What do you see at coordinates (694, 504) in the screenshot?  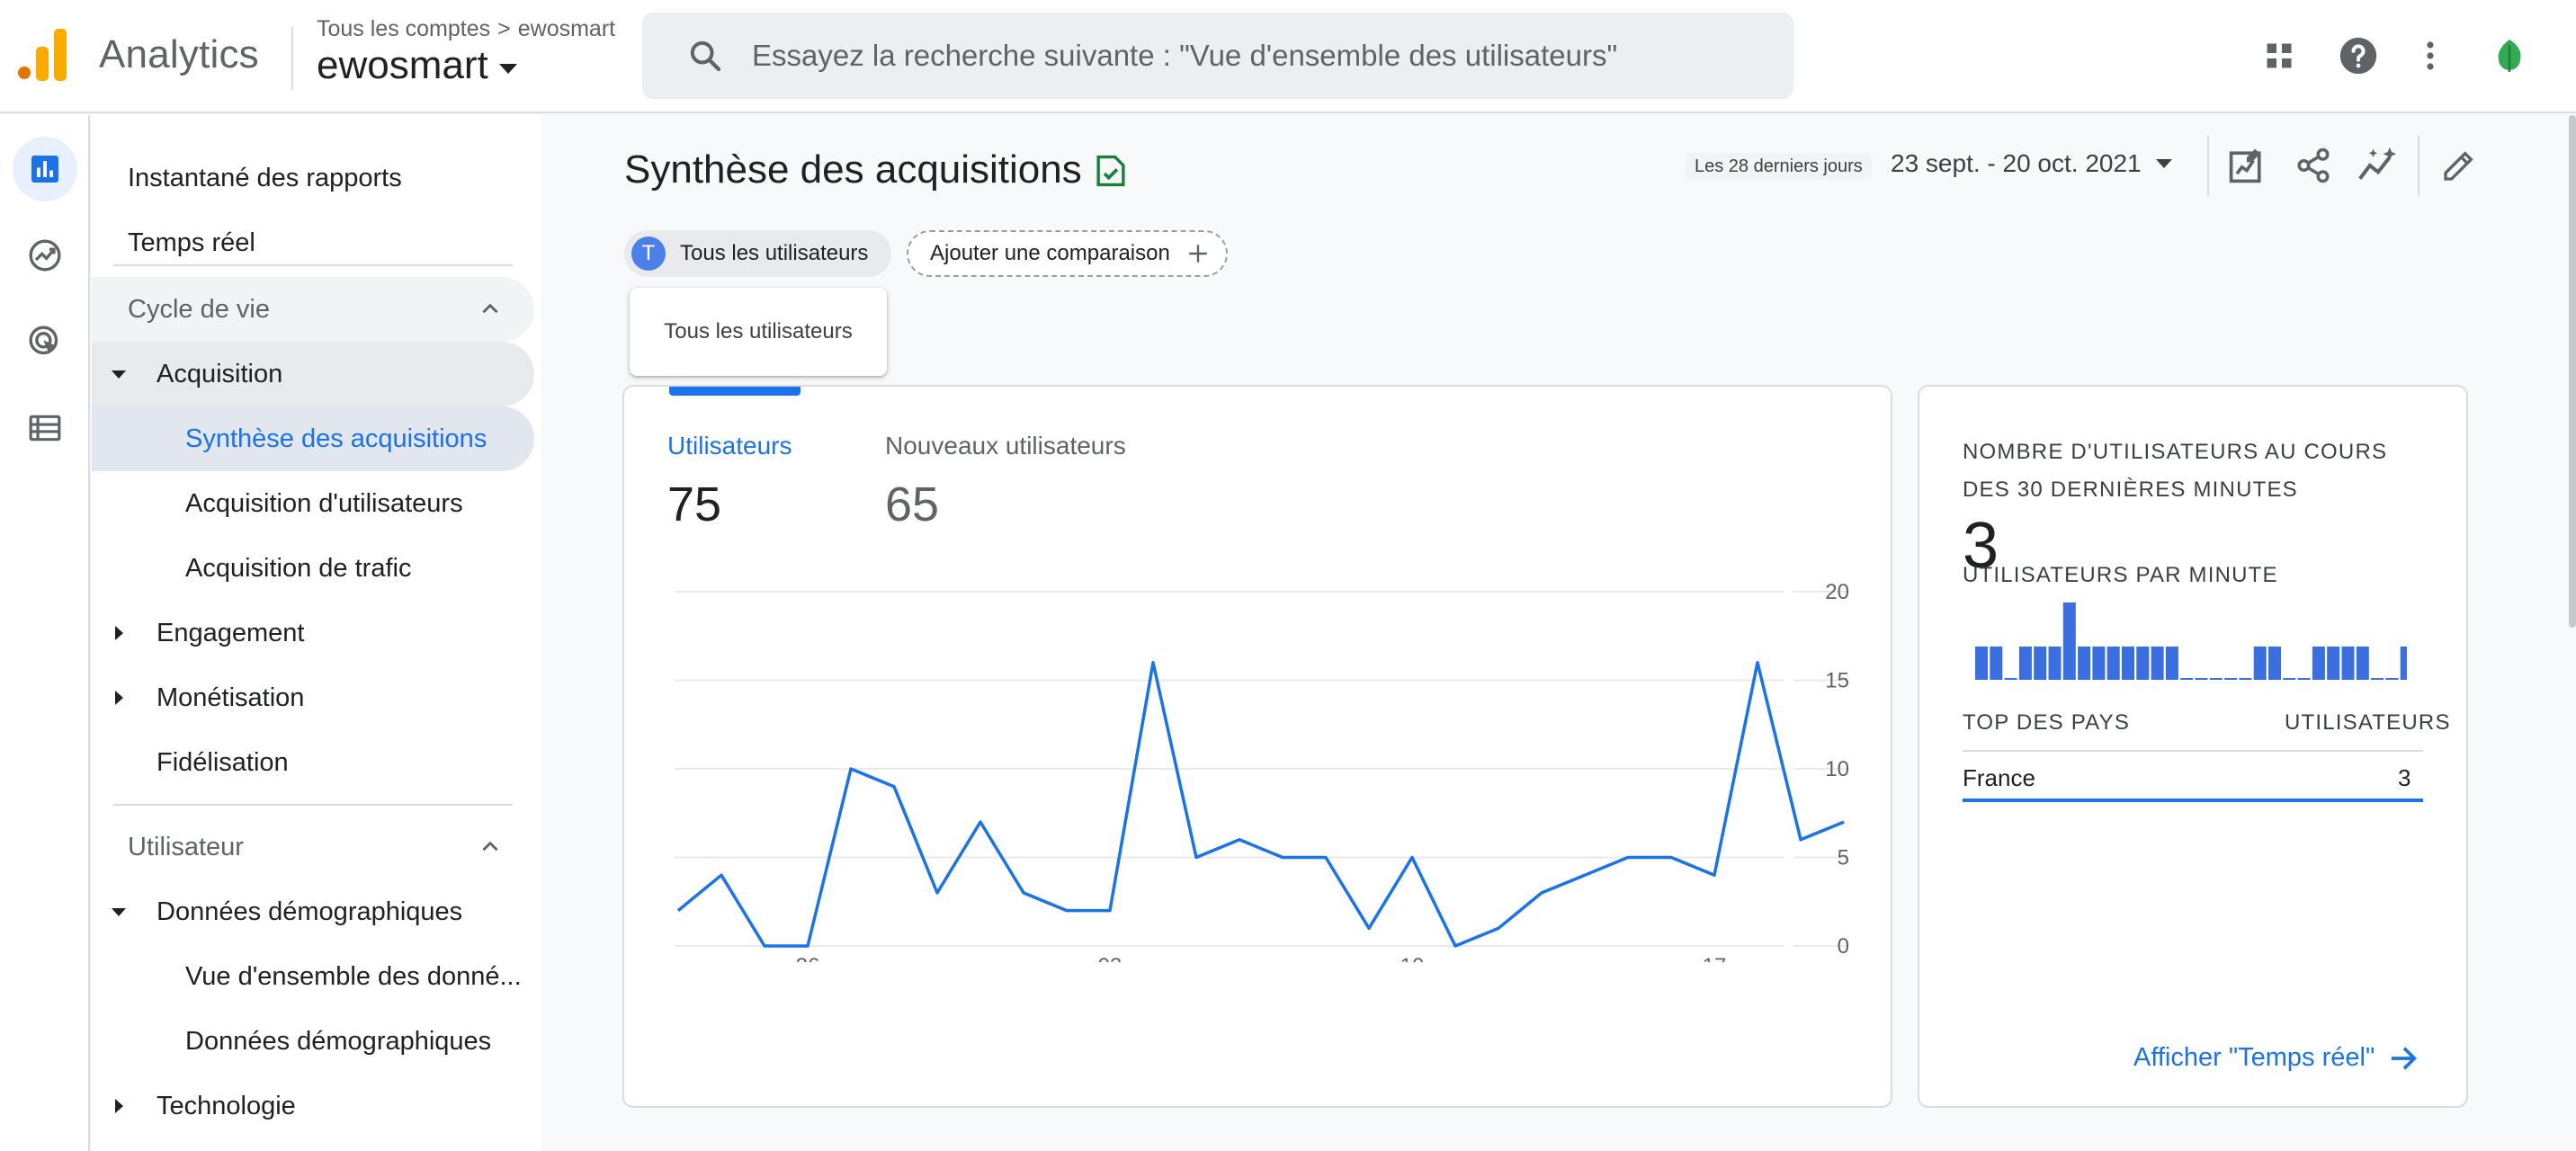 I see `metric-value: 75` at bounding box center [694, 504].